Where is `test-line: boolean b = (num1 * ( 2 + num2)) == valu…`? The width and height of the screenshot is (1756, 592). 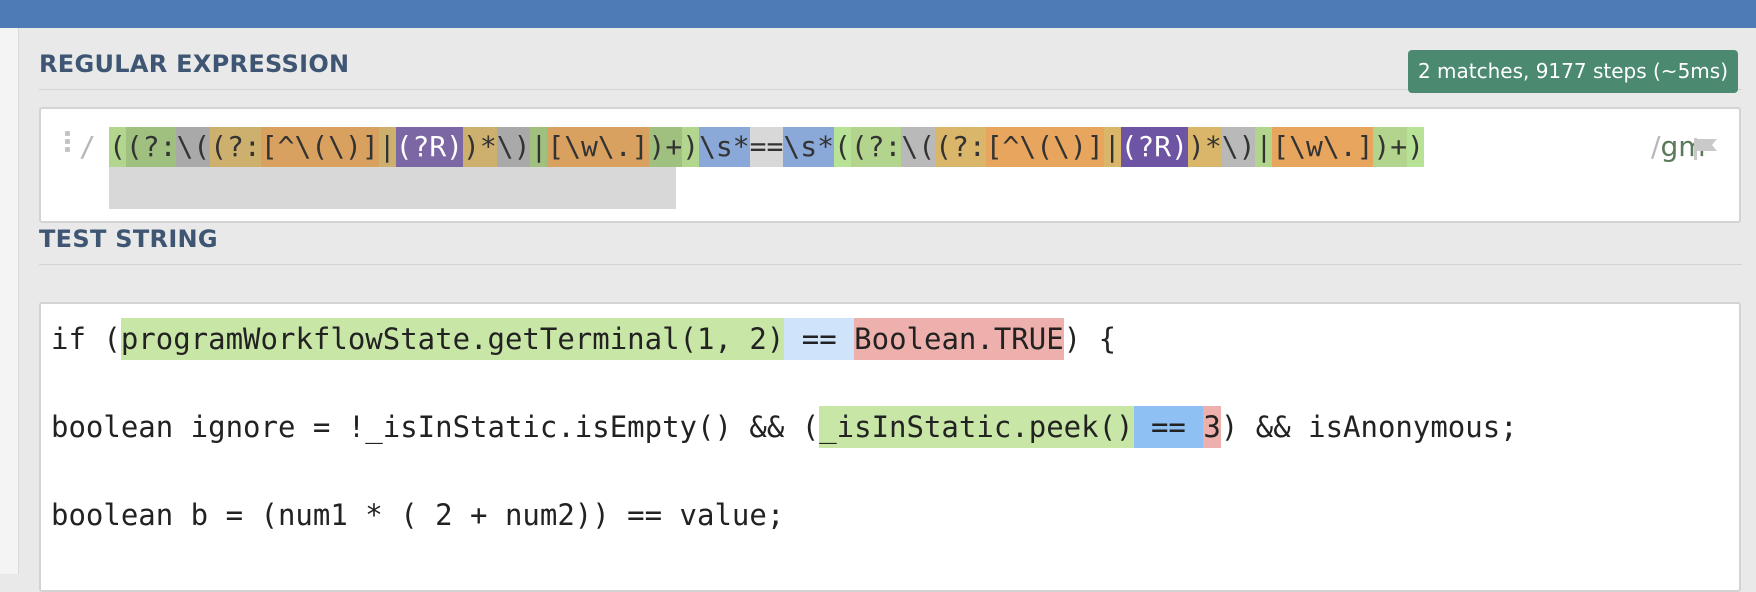 test-line: boolean b = (num1 * ( 2 + num2)) == valu… is located at coordinates (417, 515).